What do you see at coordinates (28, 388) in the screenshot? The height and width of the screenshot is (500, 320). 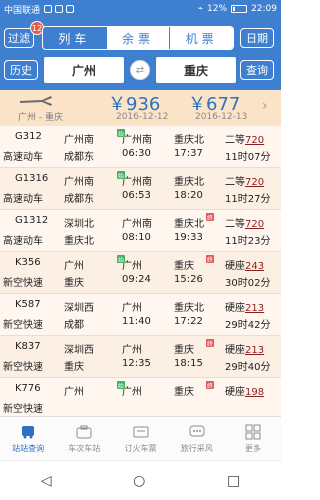 I see `train-number: K776` at bounding box center [28, 388].